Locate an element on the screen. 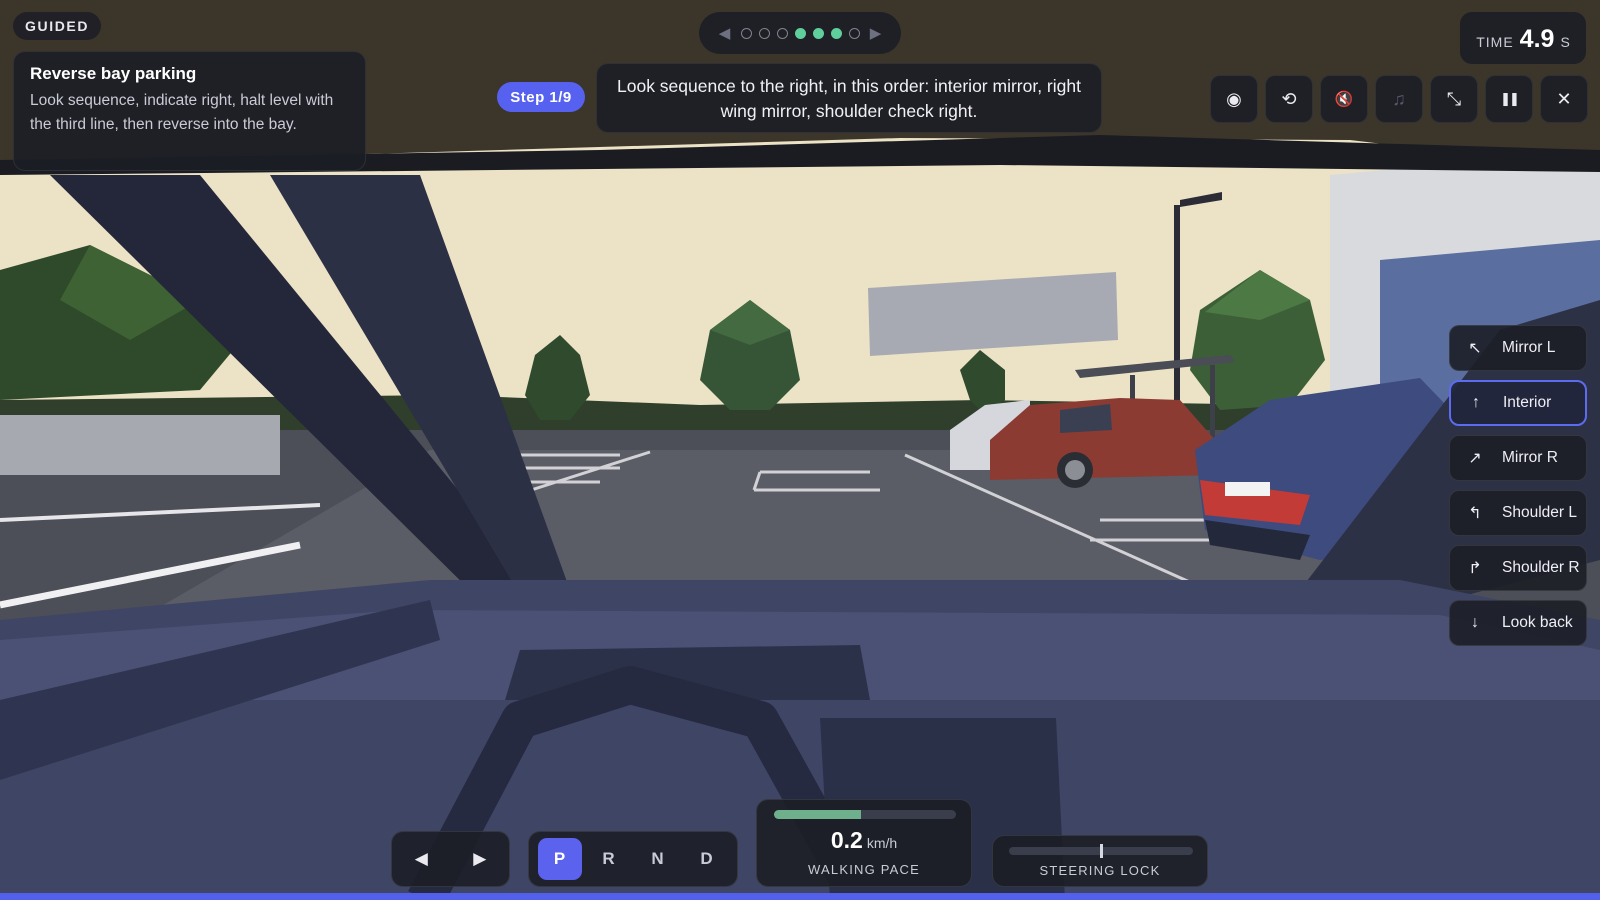 The height and width of the screenshot is (900, 1600). next-step-icon: ▶ is located at coordinates (876, 33).